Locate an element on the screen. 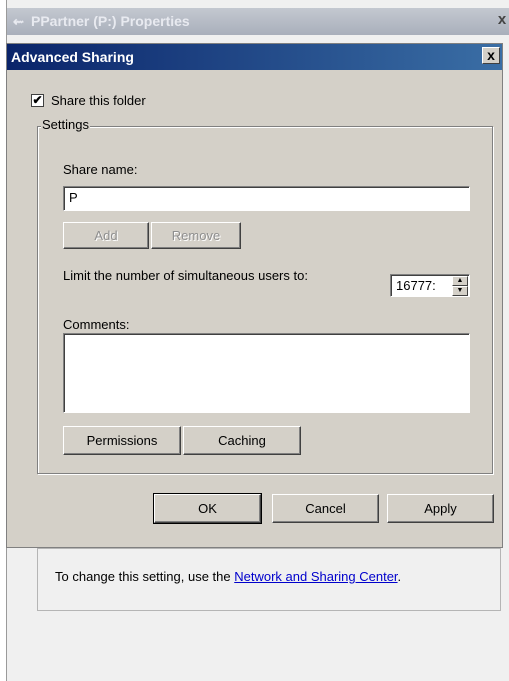  advanced-sharing-titlebar: Advanced Sharing x is located at coordinates (254, 57).